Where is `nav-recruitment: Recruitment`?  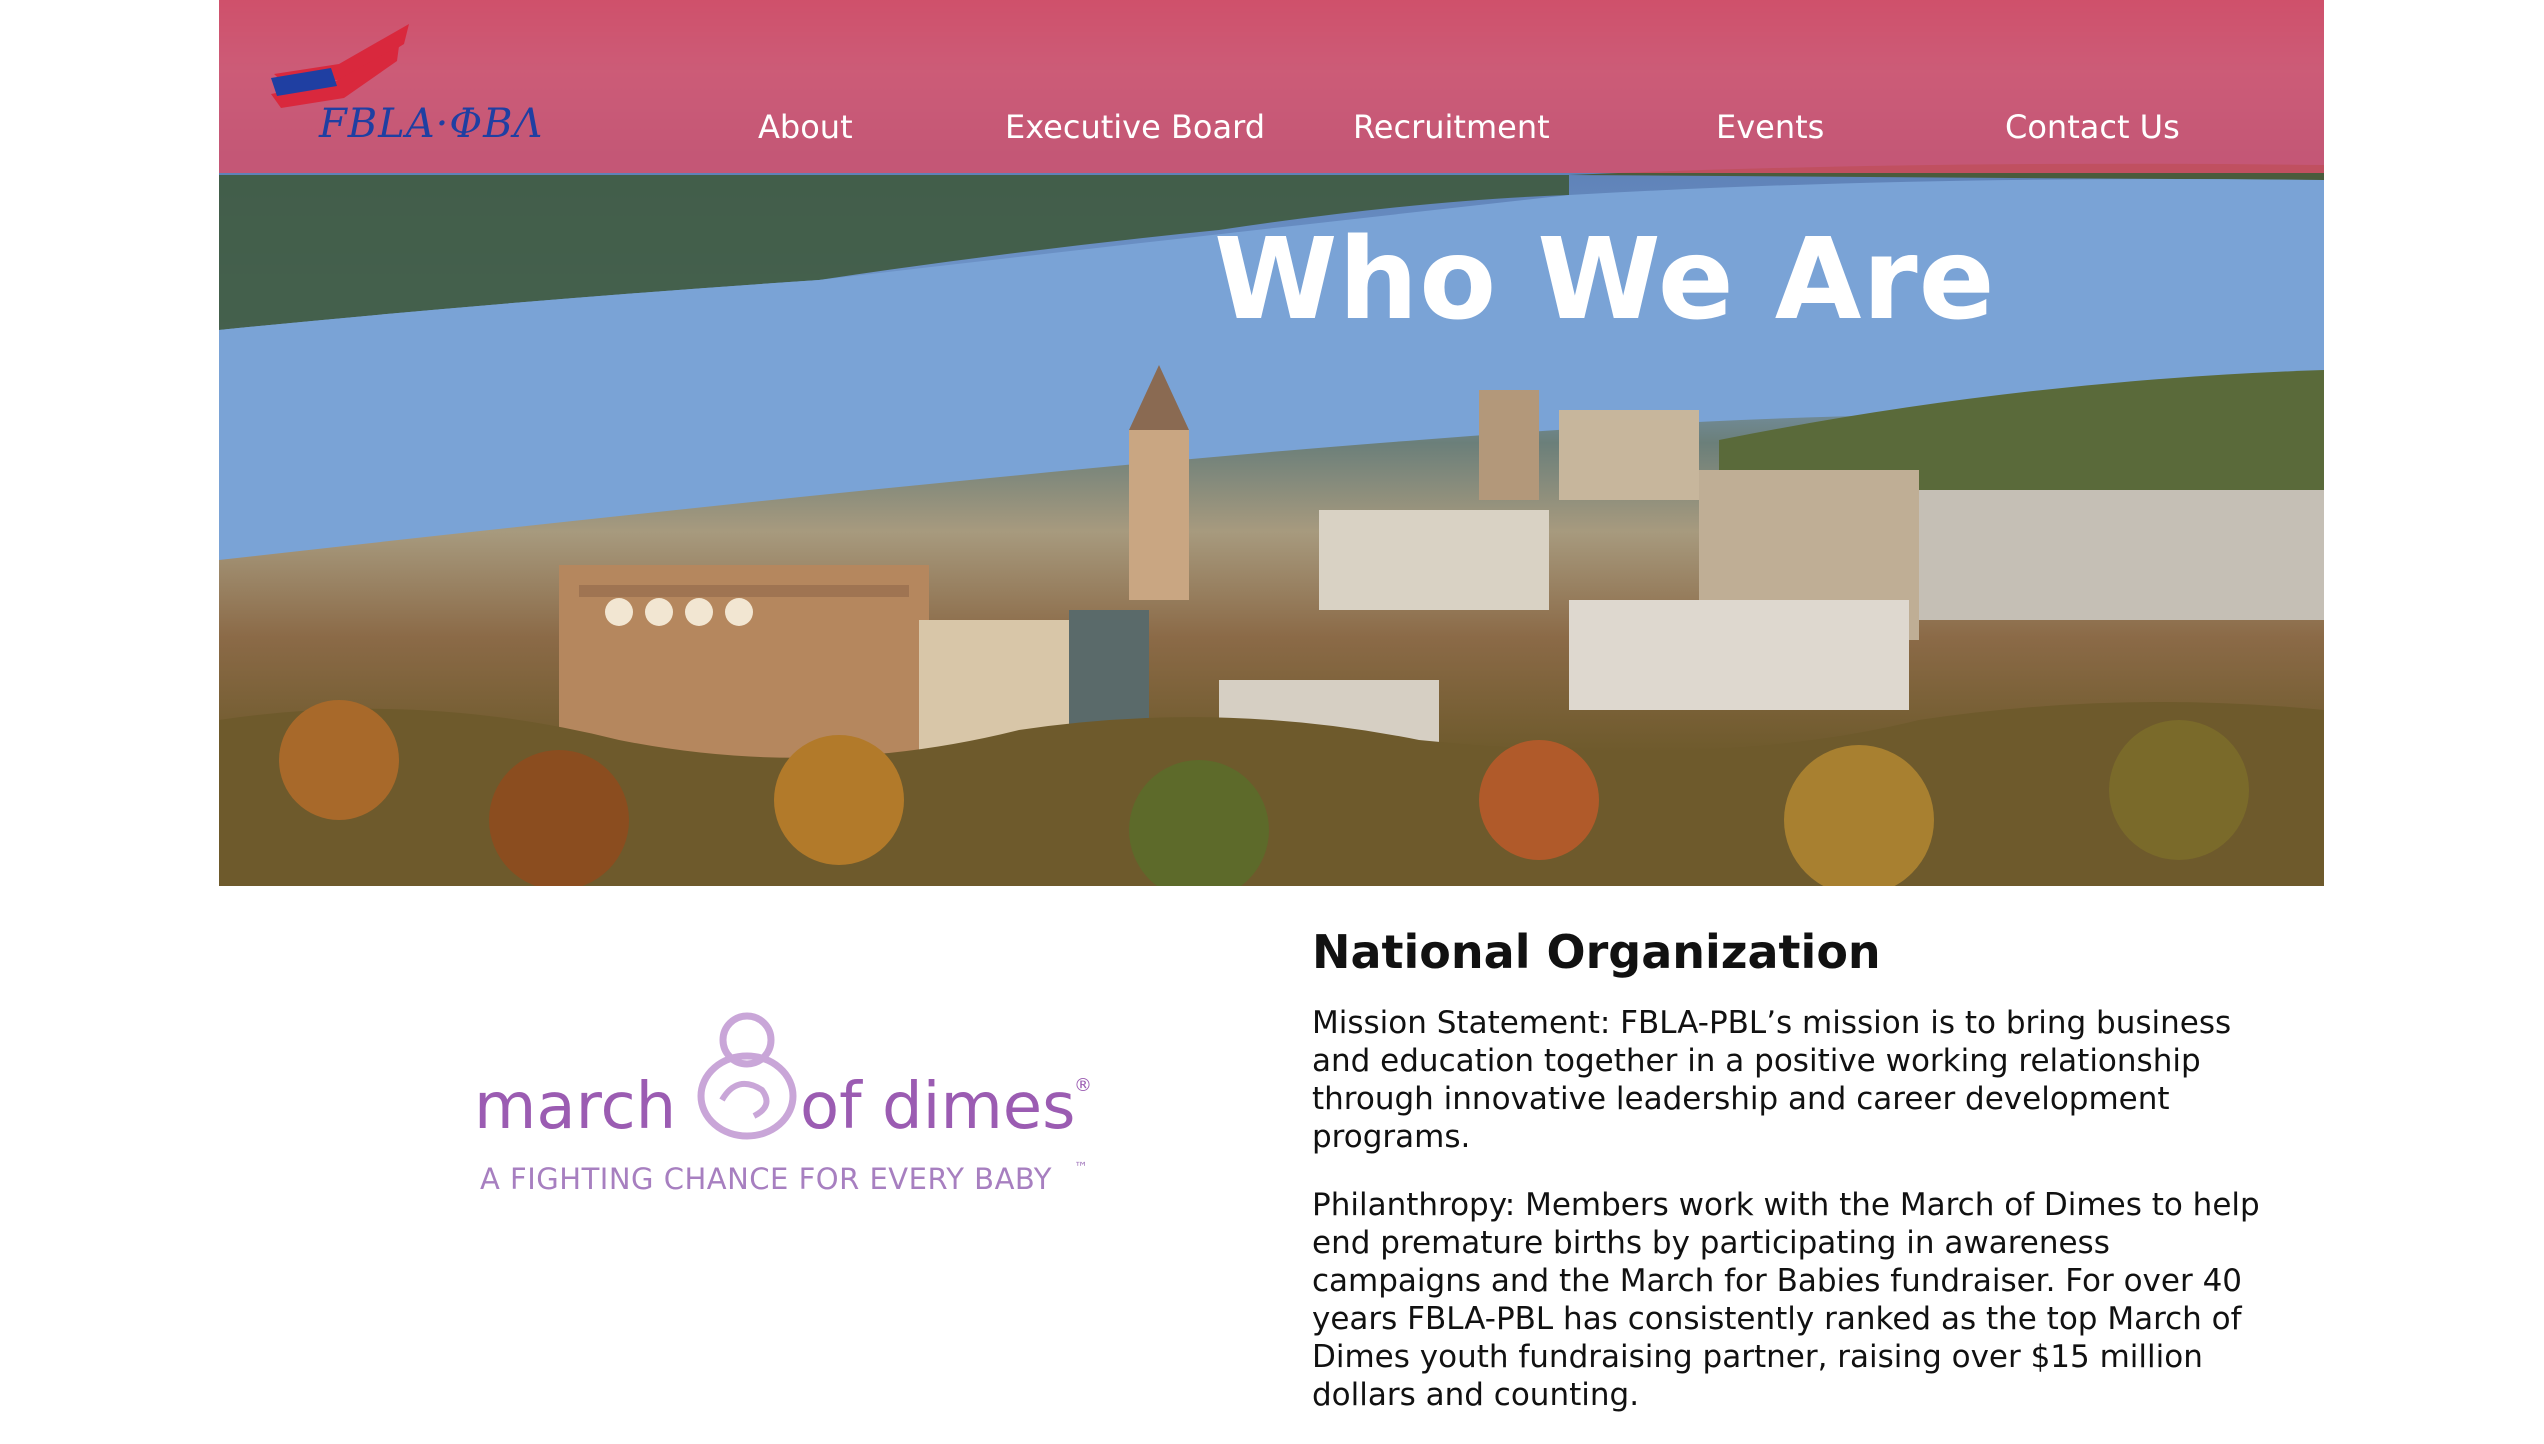
nav-recruitment: Recruitment is located at coordinates (1451, 127).